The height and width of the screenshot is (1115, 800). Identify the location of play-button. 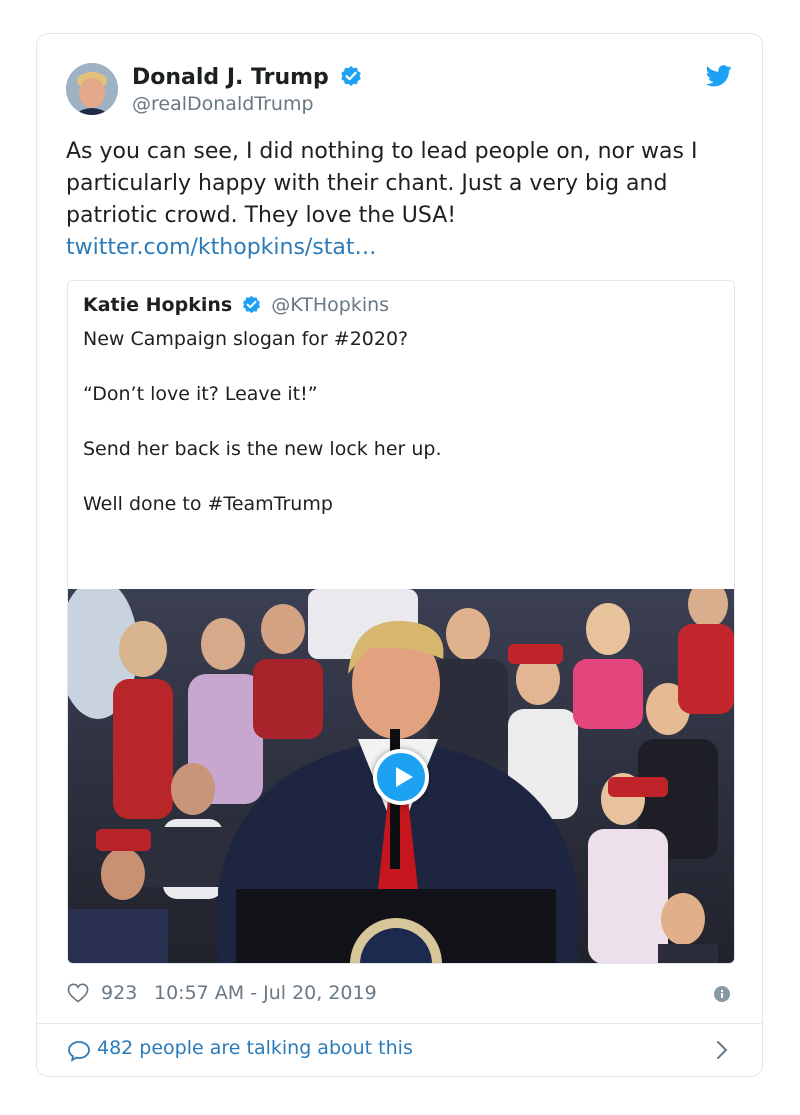
(401, 777).